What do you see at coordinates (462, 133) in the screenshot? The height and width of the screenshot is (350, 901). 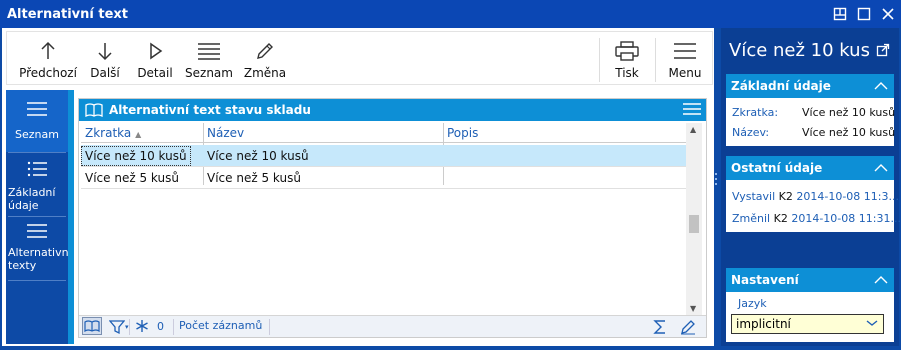 I see `column-header-popis: Popis` at bounding box center [462, 133].